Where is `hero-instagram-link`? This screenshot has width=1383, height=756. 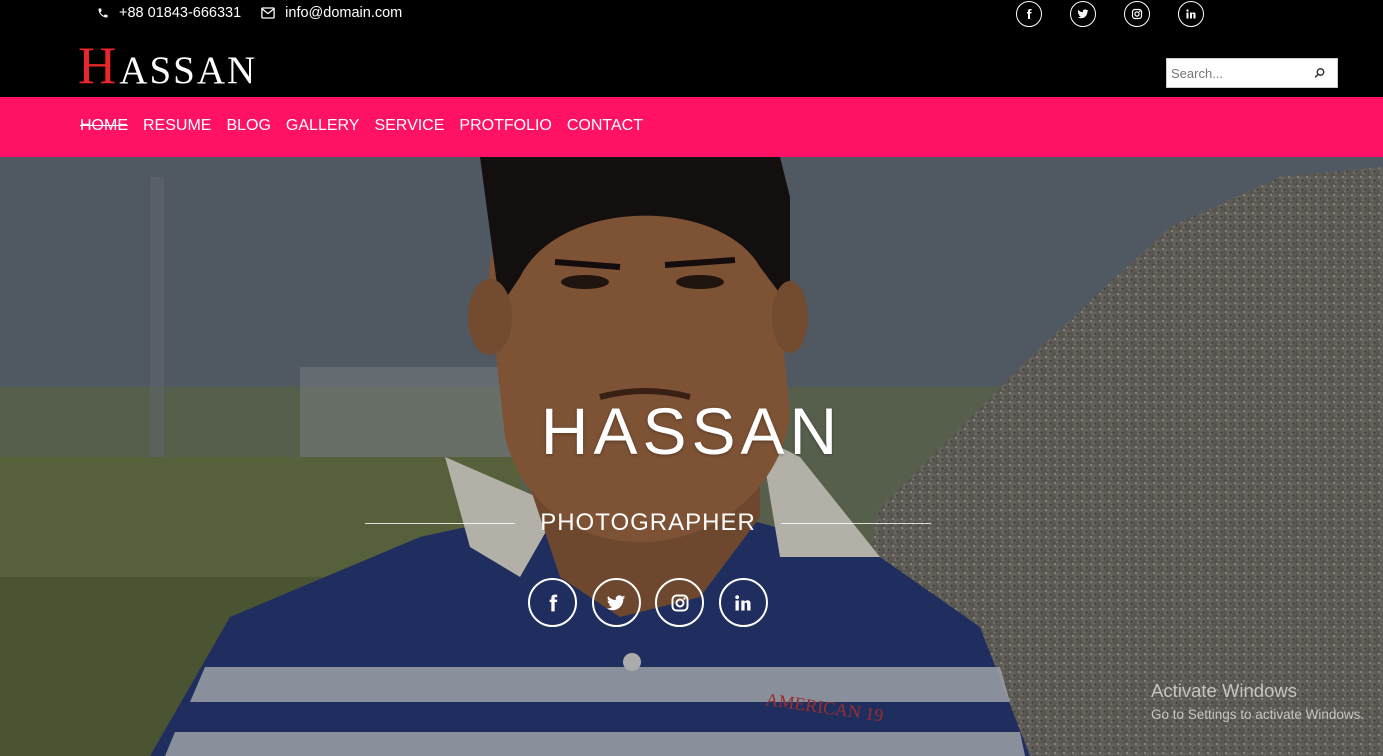 hero-instagram-link is located at coordinates (679, 602).